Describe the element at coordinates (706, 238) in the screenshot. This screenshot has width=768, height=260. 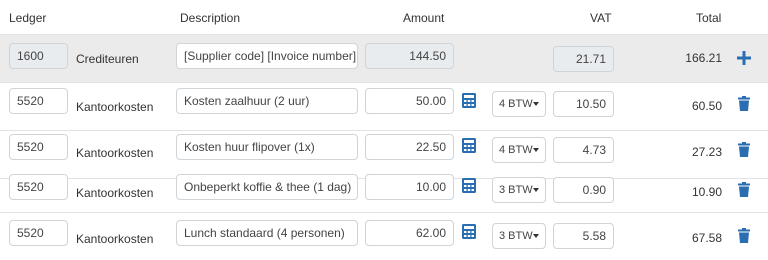
I see `total-value: 67.58` at that location.